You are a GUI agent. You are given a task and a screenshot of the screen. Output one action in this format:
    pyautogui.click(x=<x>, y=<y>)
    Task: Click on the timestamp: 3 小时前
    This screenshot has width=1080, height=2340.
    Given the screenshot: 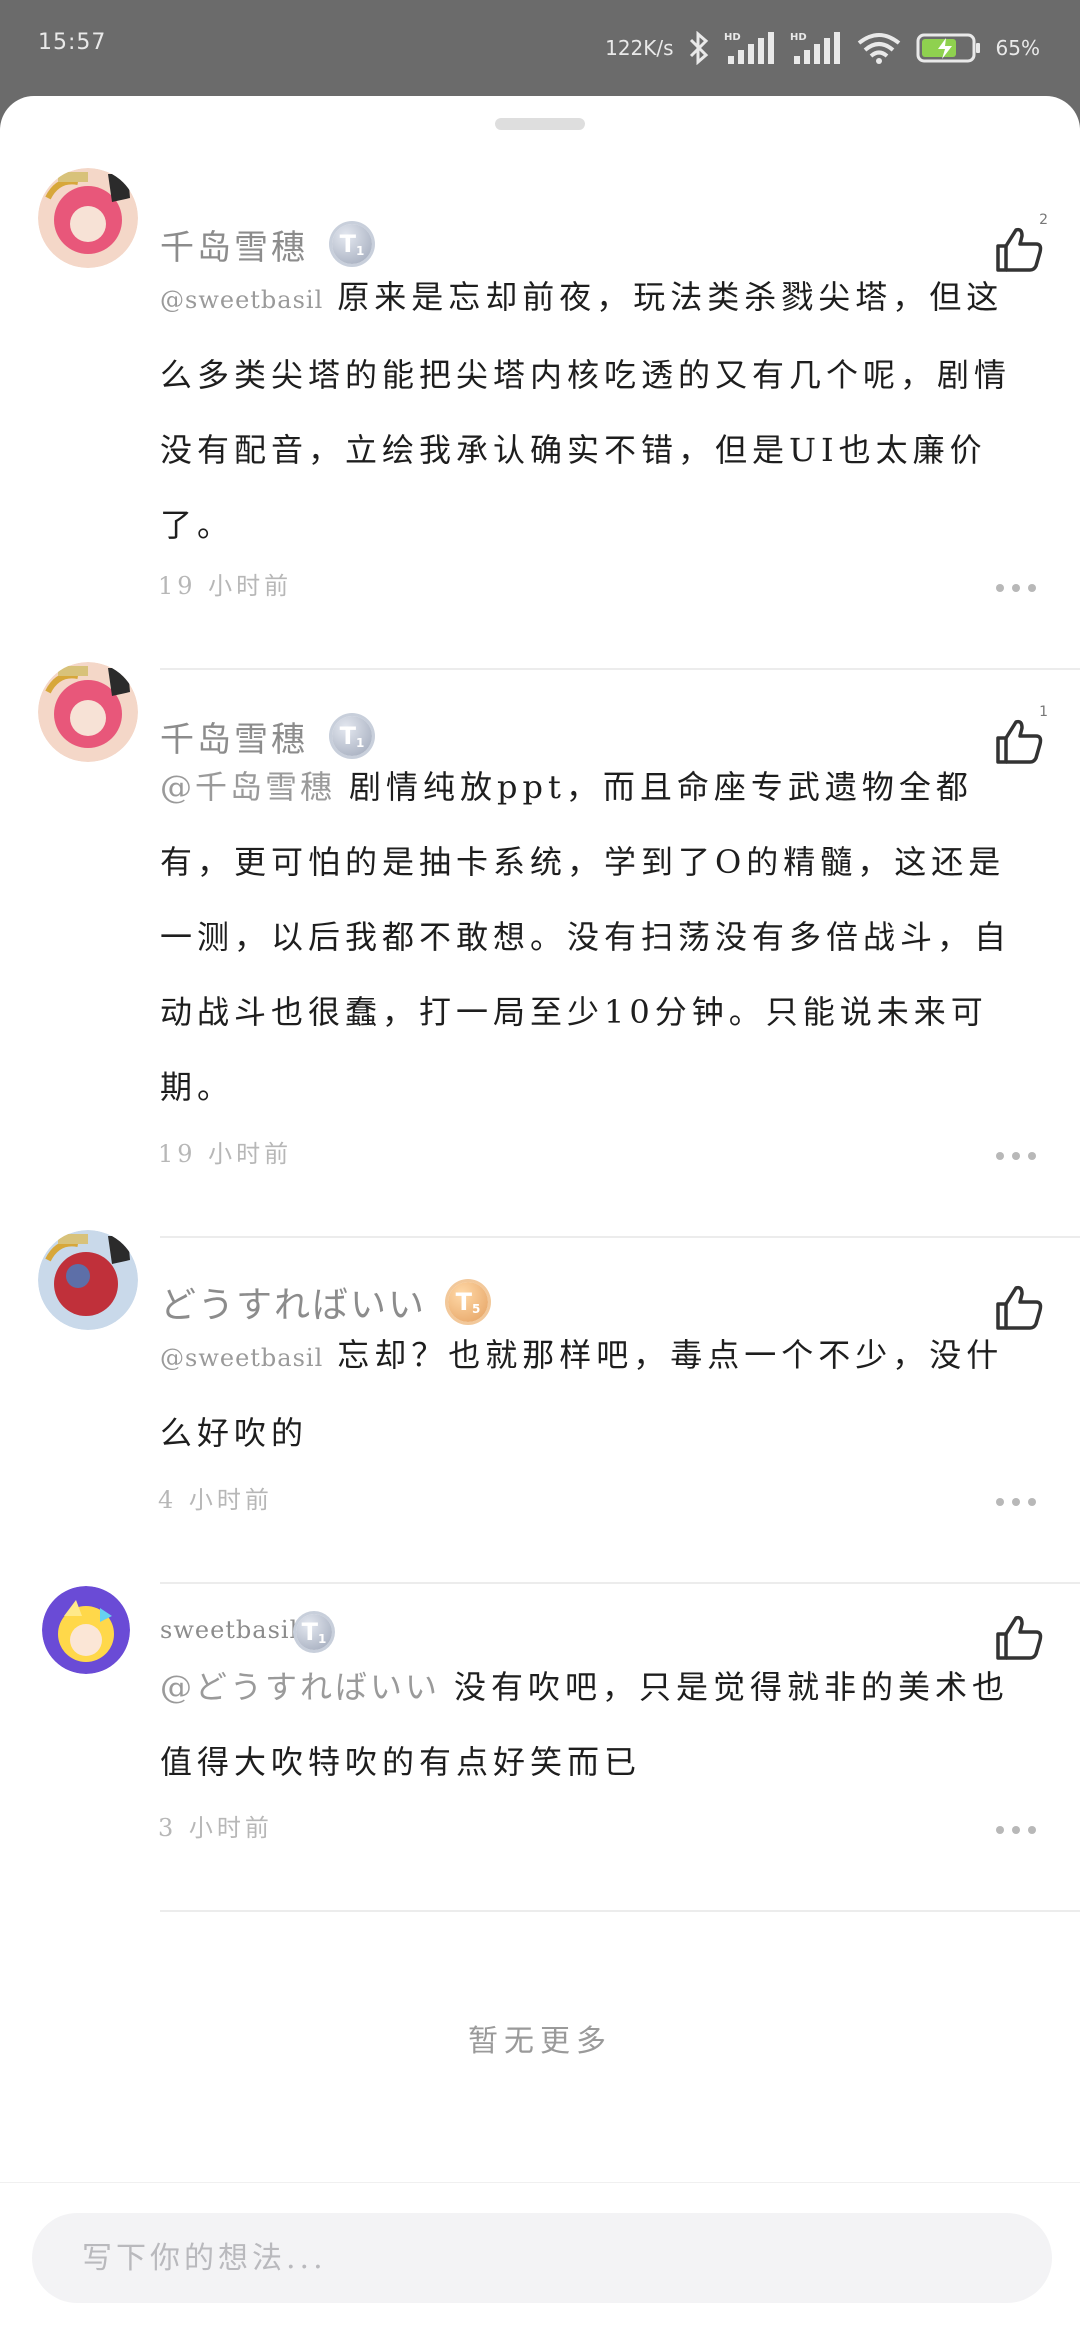 What is the action you would take?
    pyautogui.click(x=215, y=1828)
    